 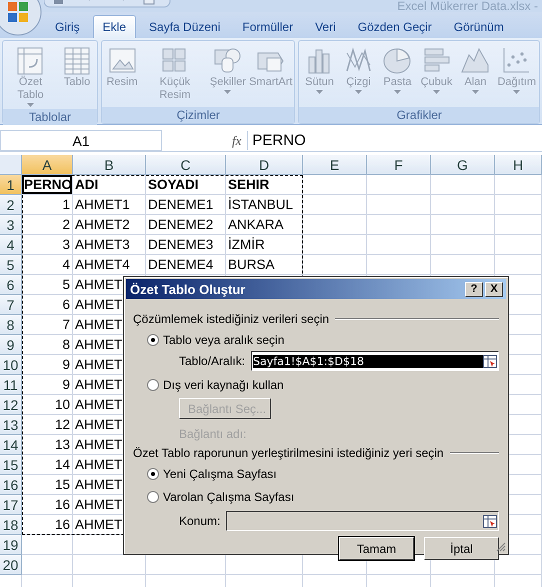 What do you see at coordinates (223, 385) in the screenshot?
I see `radio-label: Dış veri kaynağı kullan` at bounding box center [223, 385].